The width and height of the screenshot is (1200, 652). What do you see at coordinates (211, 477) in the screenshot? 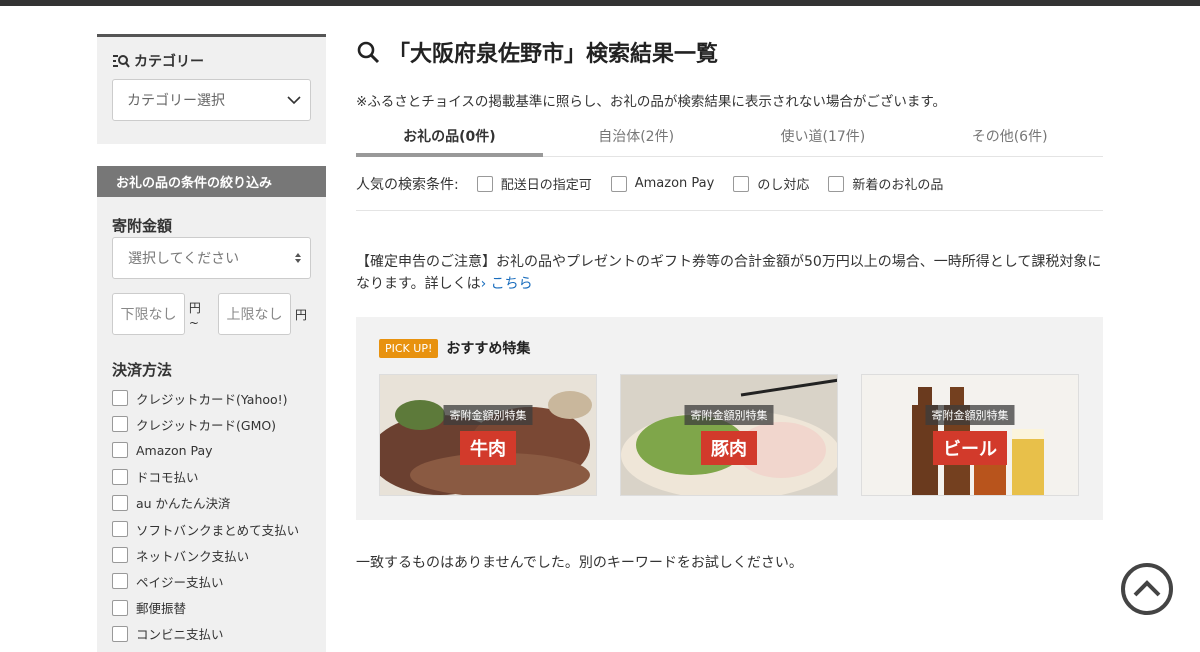
I see `payment-option: ドコモ払い` at bounding box center [211, 477].